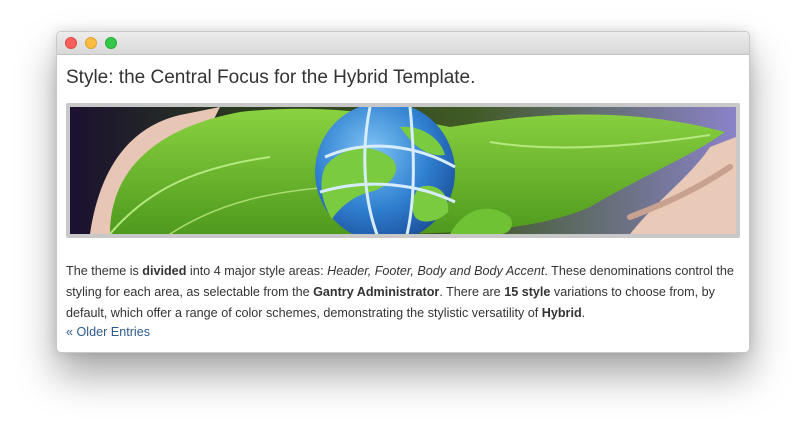  Describe the element at coordinates (376, 292) in the screenshot. I see `body-bold-gantry: Gantry Administrator` at that location.